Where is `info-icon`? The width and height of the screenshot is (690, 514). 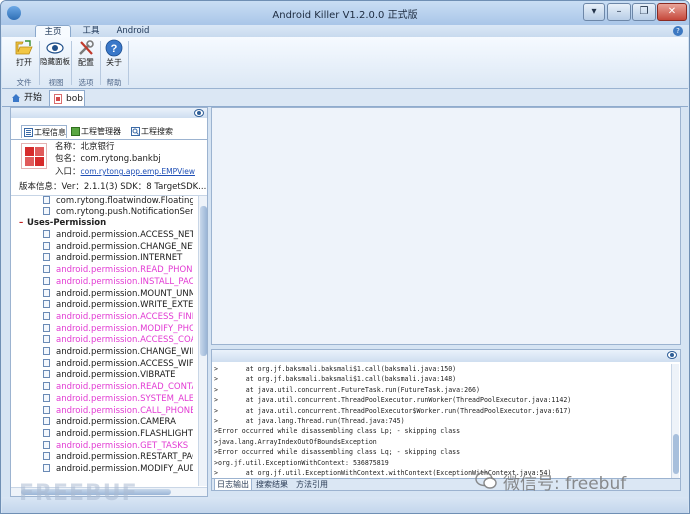 info-icon is located at coordinates (28, 132).